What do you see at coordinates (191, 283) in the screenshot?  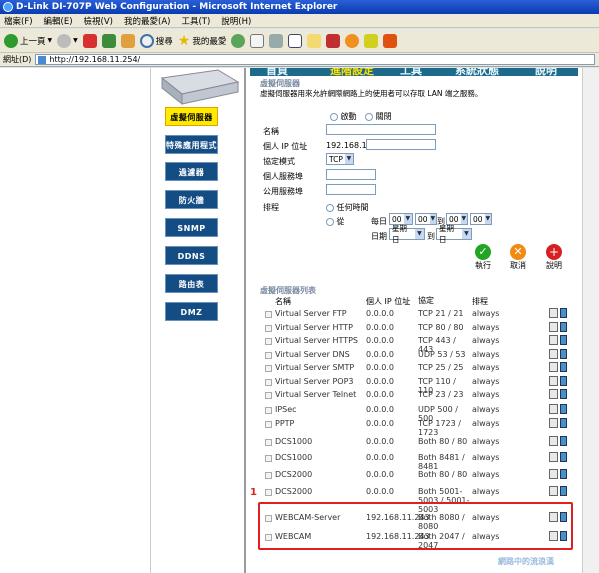 I see `nav-routing: 路由表` at bounding box center [191, 283].